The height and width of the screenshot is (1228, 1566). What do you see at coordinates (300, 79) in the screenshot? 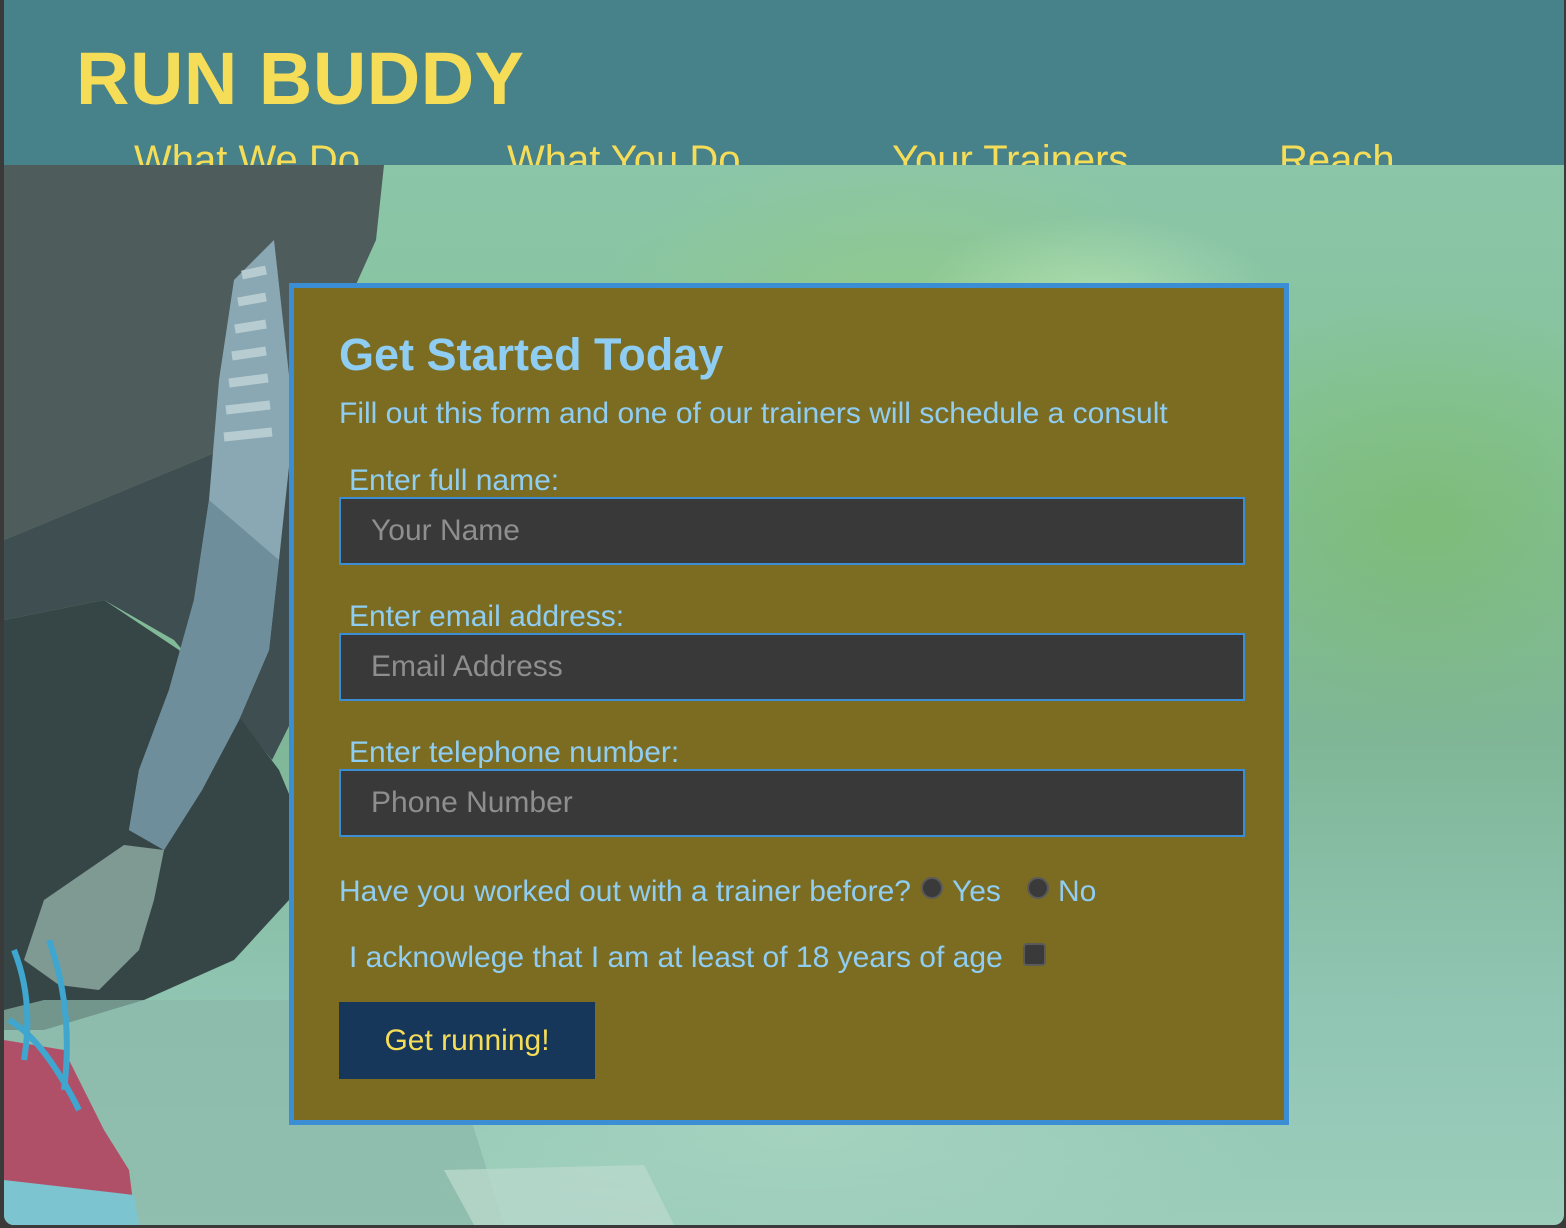
I see `site-logo: RUN BUDDY` at bounding box center [300, 79].